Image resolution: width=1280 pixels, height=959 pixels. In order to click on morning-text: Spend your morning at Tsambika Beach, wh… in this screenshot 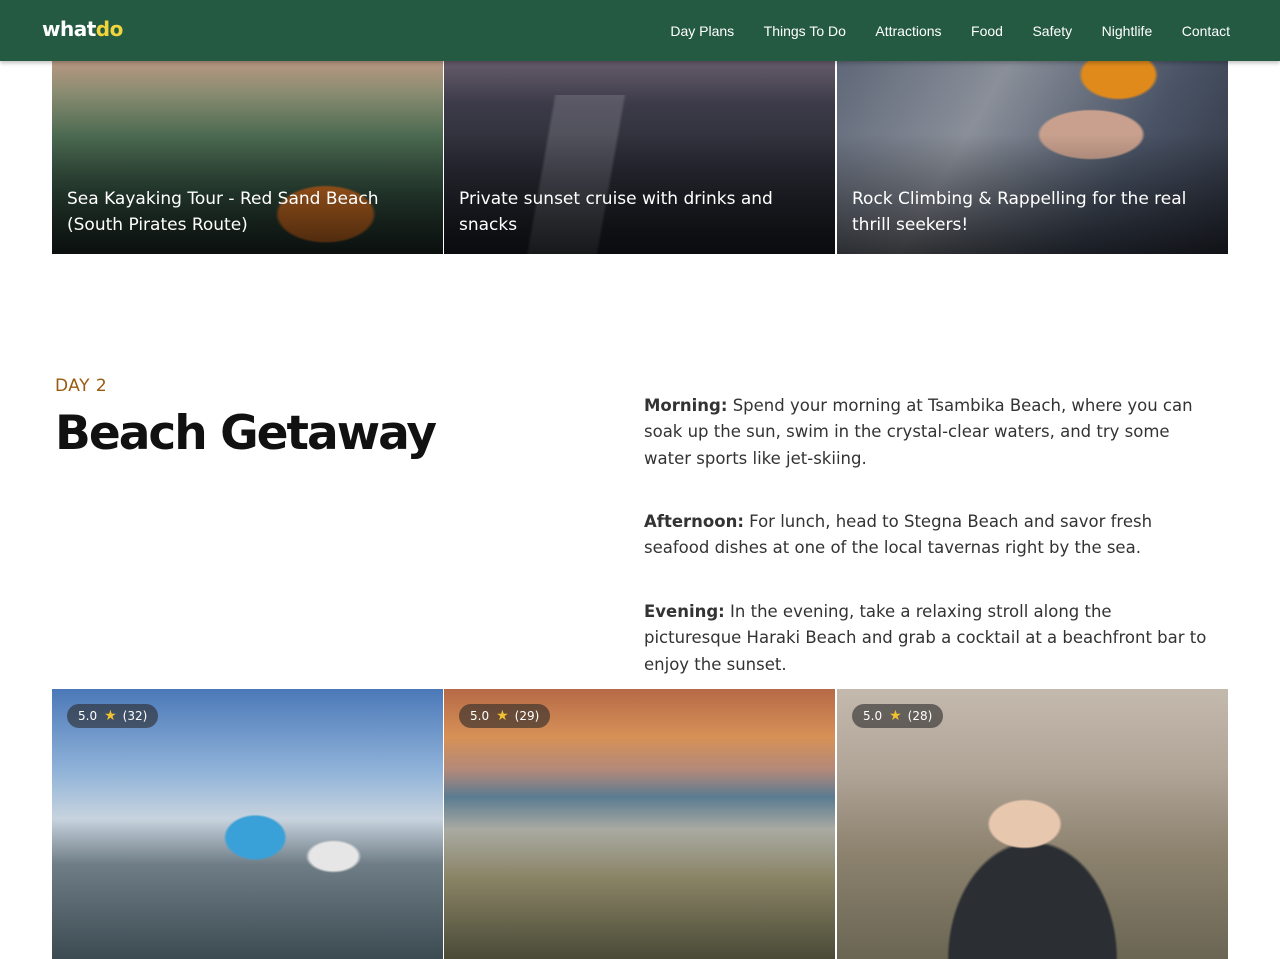, I will do `click(918, 432)`.